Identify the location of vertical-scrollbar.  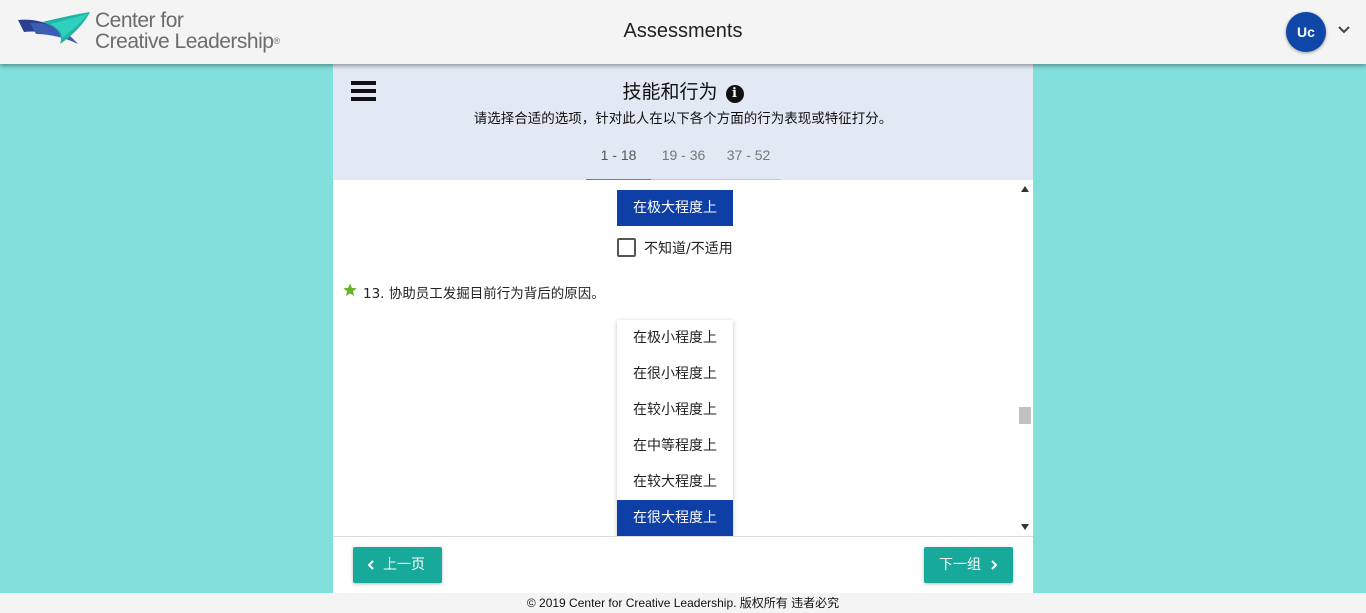
(1025, 358).